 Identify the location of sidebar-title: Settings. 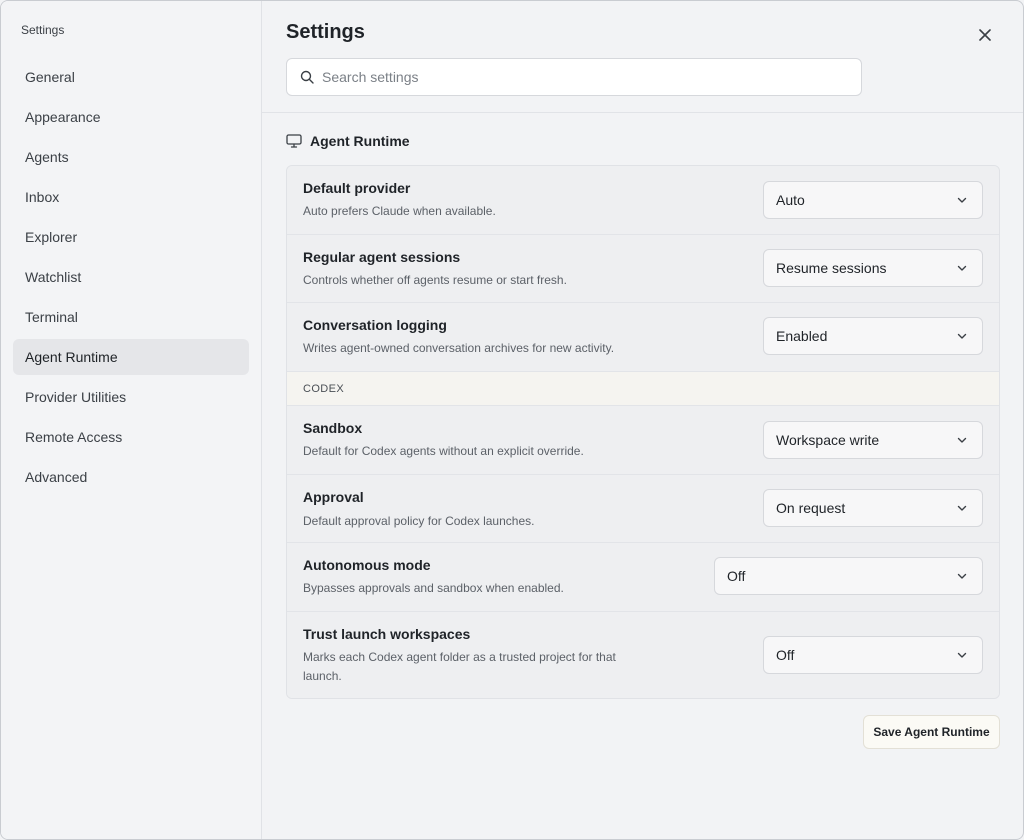
(43, 30).